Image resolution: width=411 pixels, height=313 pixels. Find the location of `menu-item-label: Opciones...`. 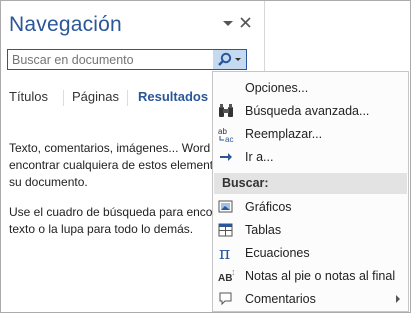

menu-item-label: Opciones... is located at coordinates (277, 88).